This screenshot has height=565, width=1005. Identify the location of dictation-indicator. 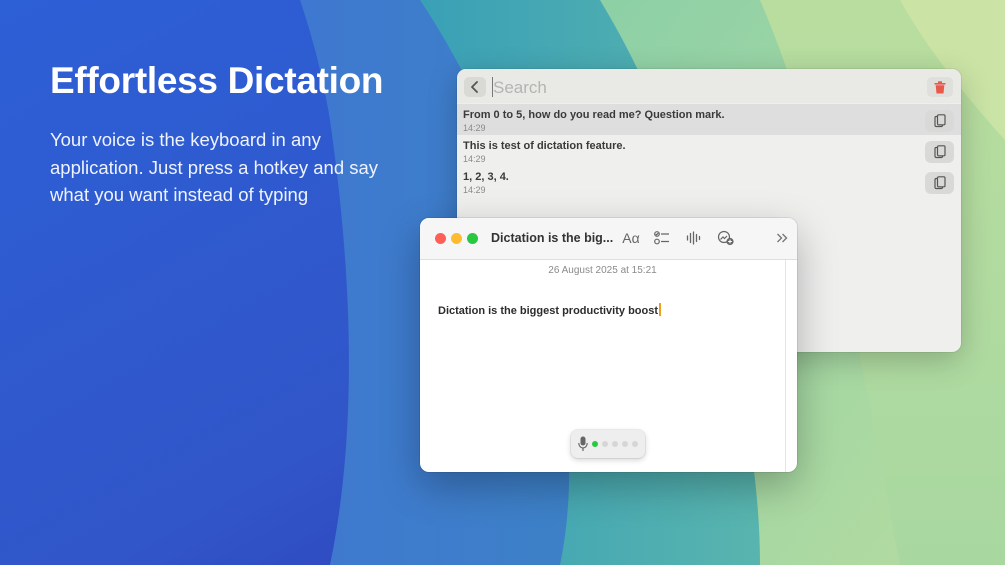
(608, 444).